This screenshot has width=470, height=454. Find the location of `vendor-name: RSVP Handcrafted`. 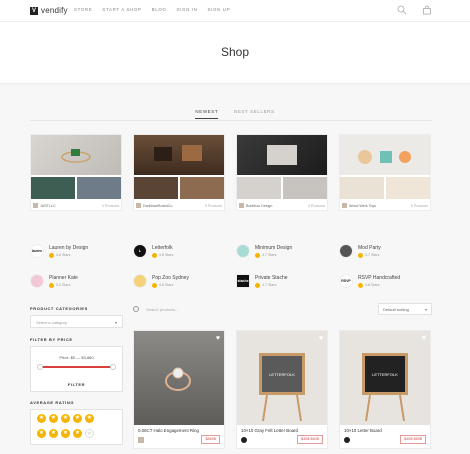

vendor-name: RSVP Handcrafted is located at coordinates (379, 277).